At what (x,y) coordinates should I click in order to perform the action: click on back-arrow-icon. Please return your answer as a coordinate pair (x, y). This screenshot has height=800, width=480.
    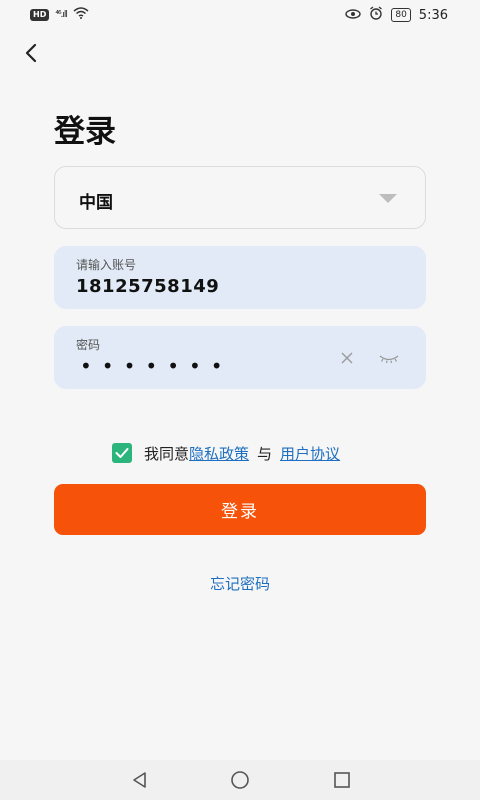
    Looking at the image, I should click on (31, 53).